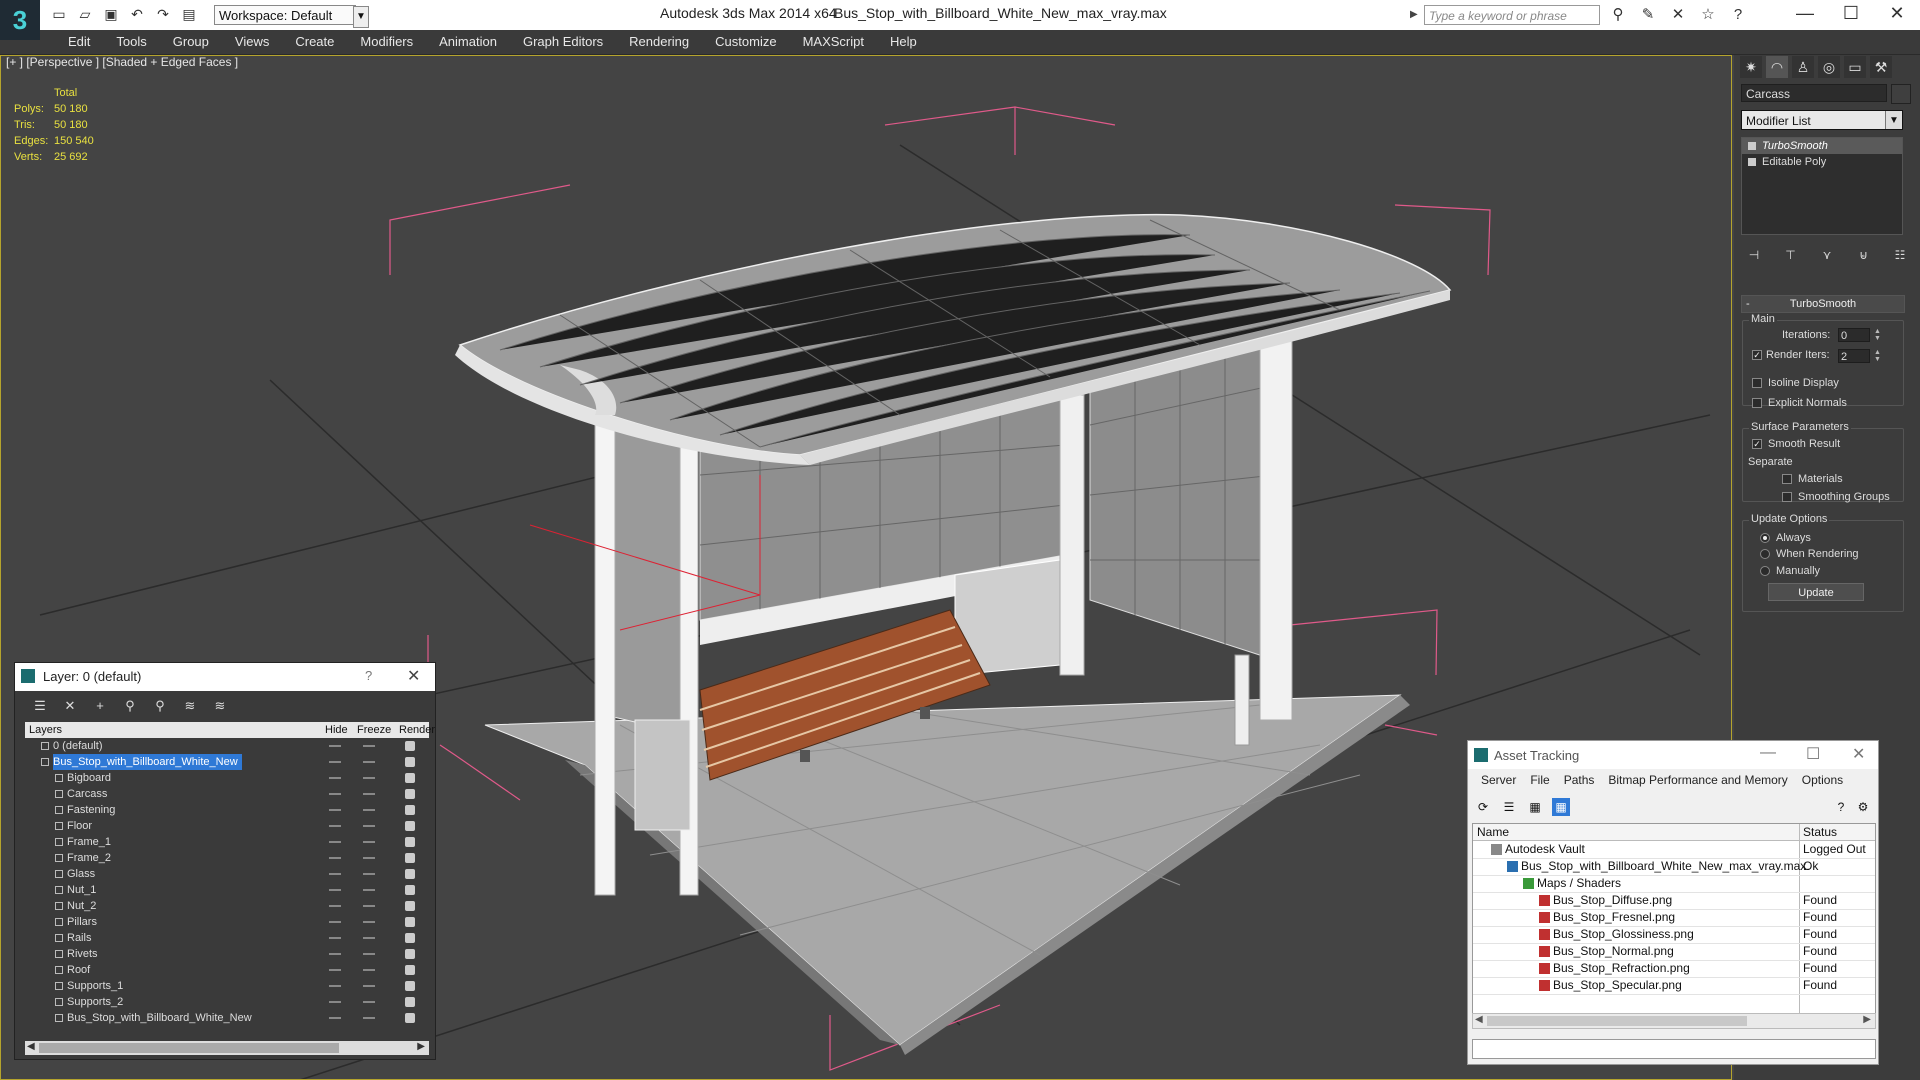 This screenshot has width=1920, height=1080. Describe the element at coordinates (85, 14) in the screenshot. I see `open-file-icon: ▱` at that location.